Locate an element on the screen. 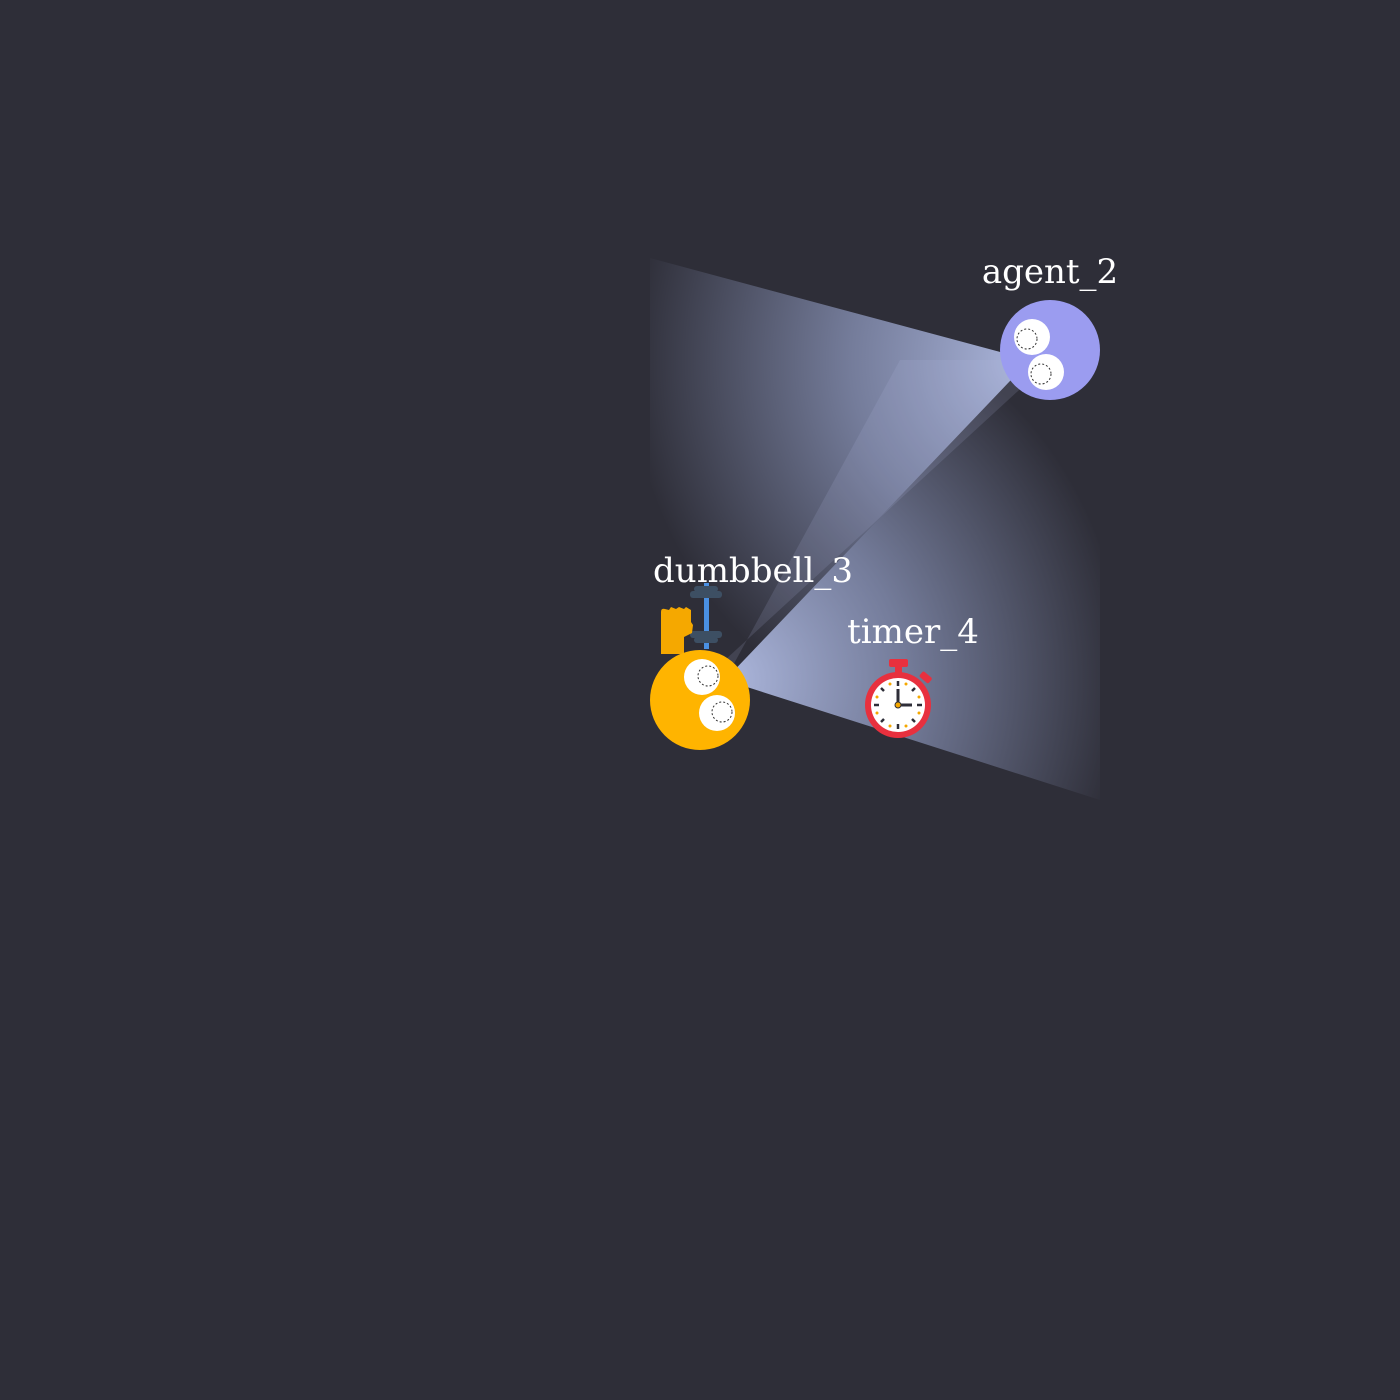 This screenshot has height=1400, width=1400. dumbbell-3-label: dumbbell_3 is located at coordinates (753, 571).